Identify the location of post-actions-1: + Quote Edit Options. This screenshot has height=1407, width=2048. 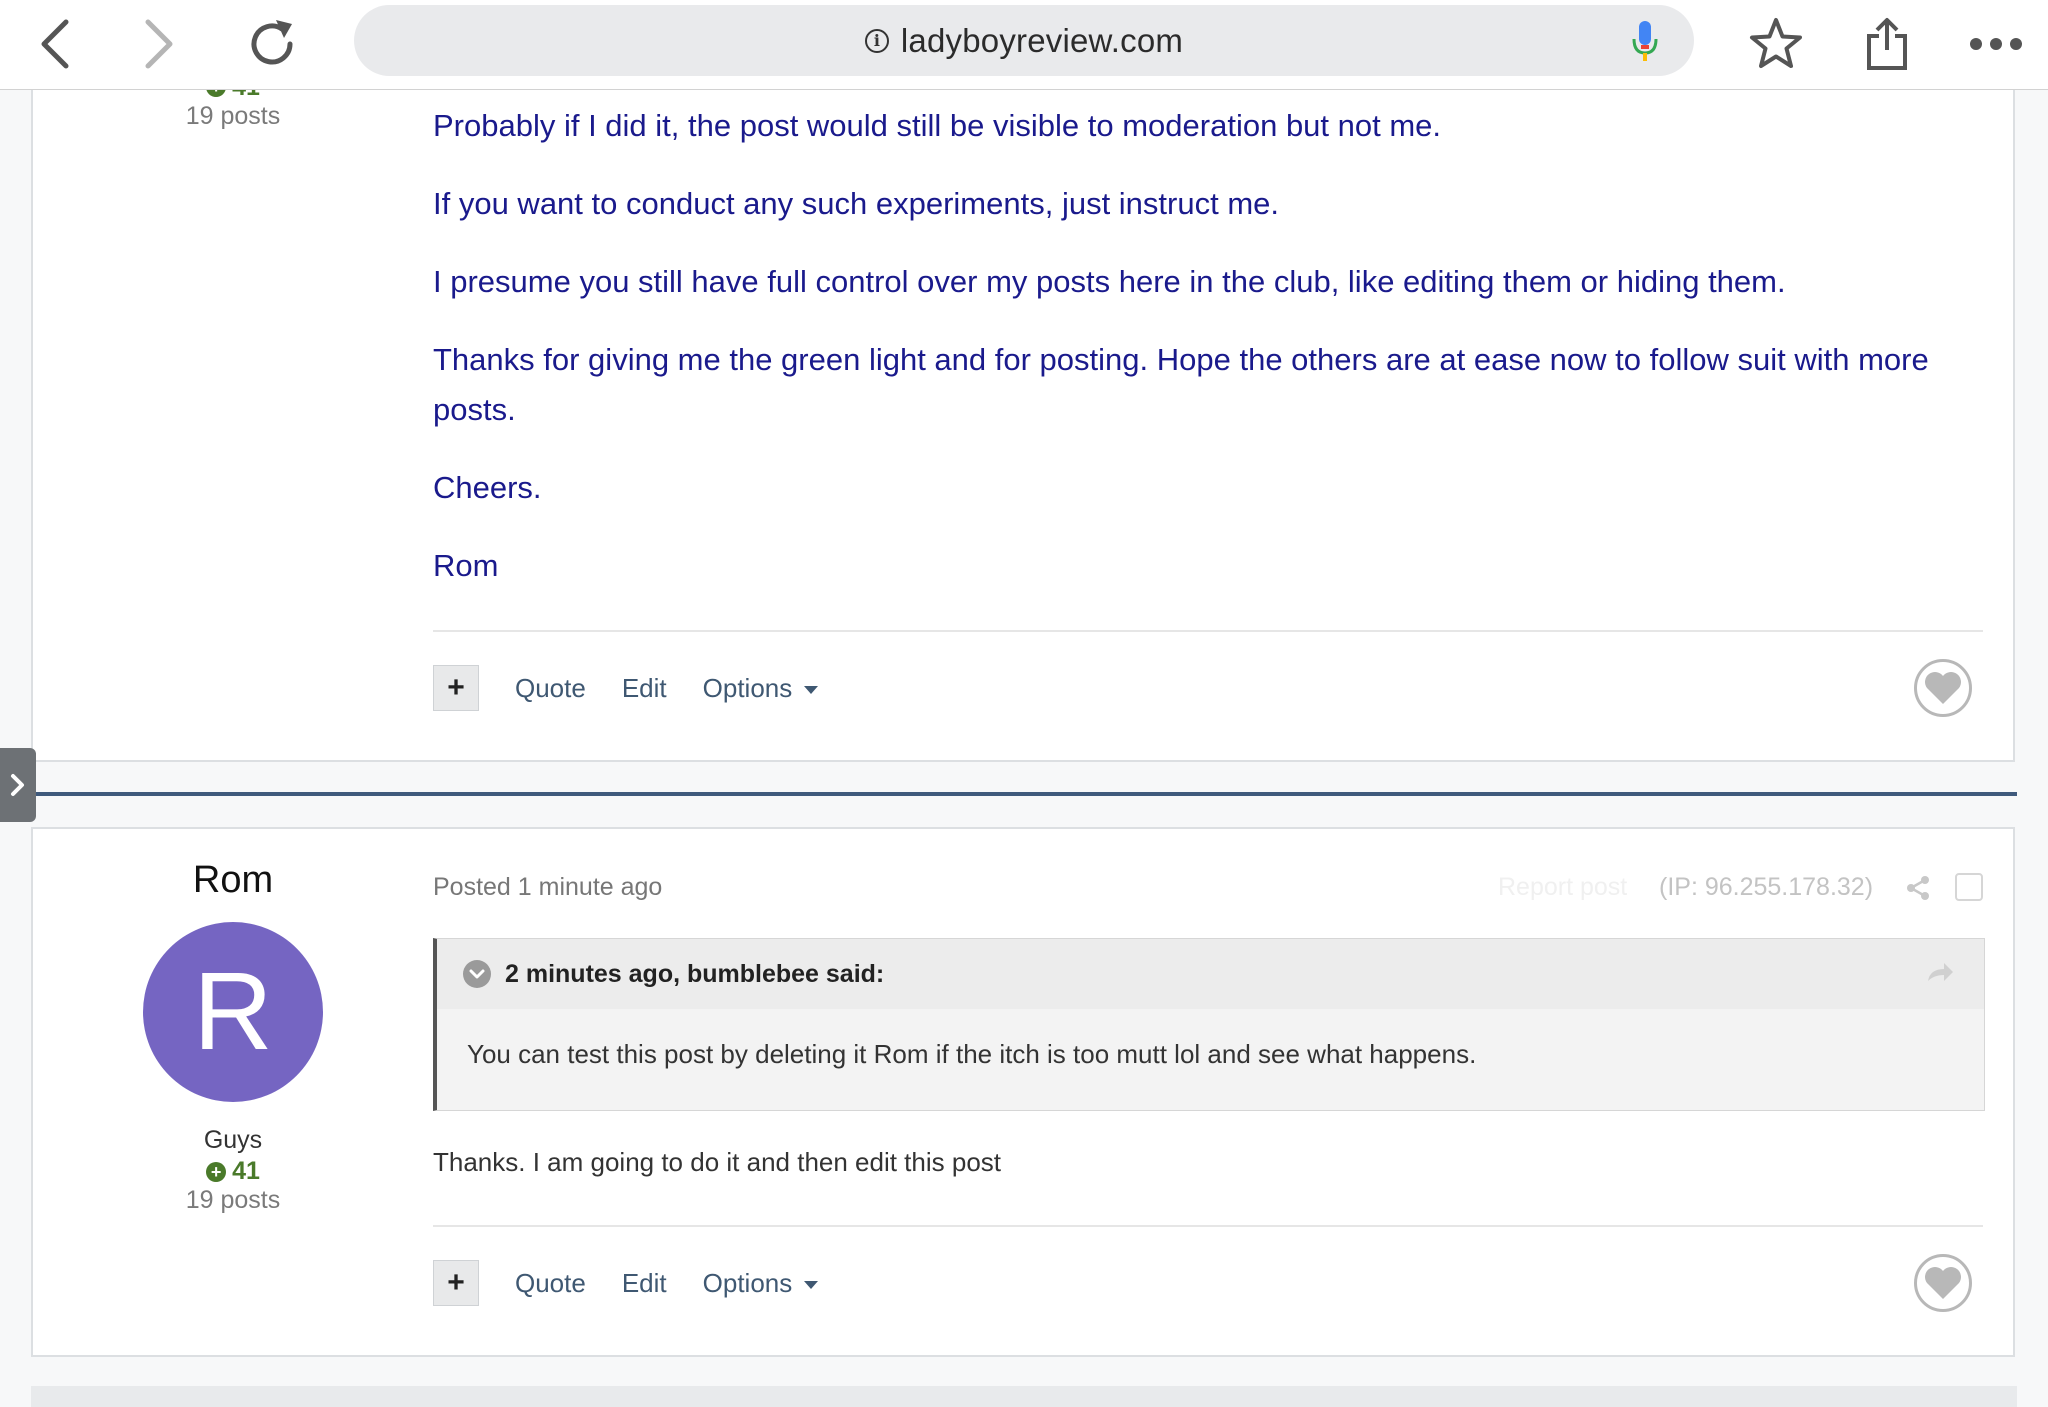
(626, 688).